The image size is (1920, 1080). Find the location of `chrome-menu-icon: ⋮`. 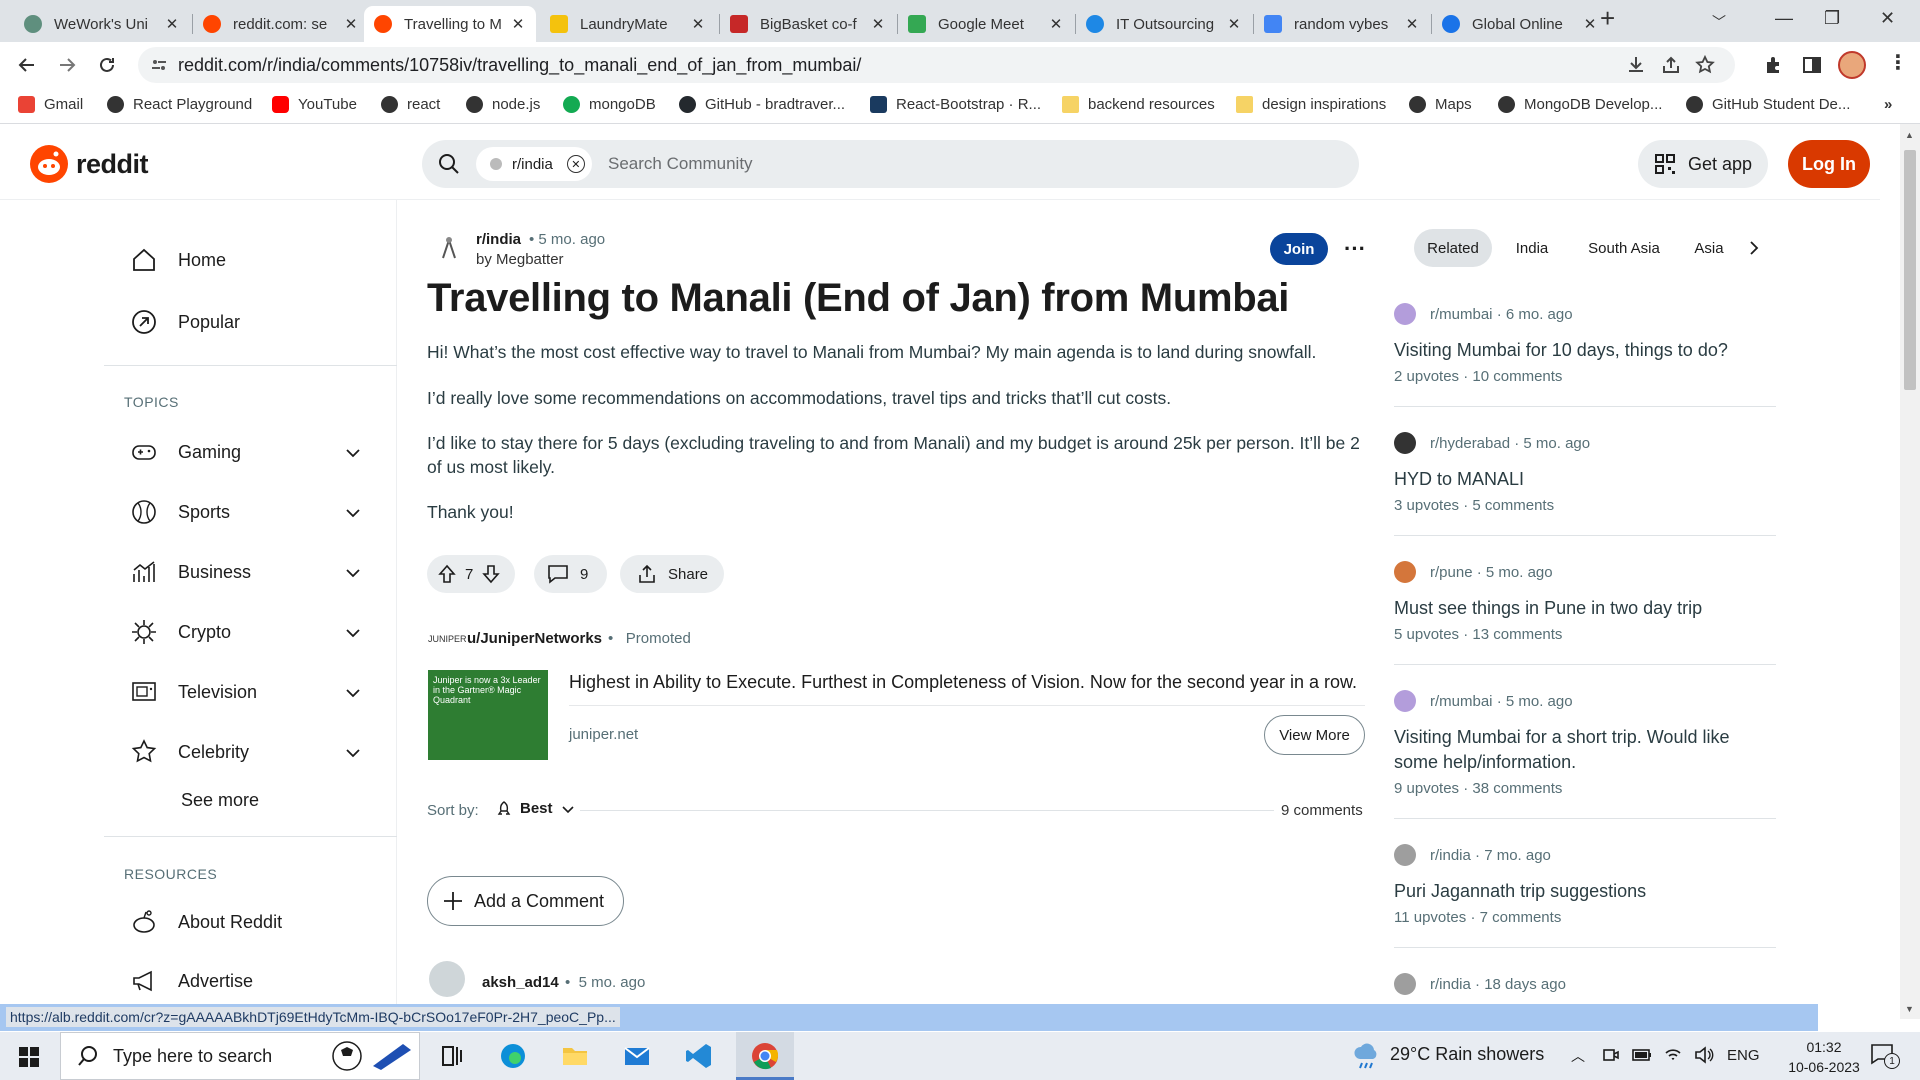

chrome-menu-icon: ⋮ is located at coordinates (1898, 62).